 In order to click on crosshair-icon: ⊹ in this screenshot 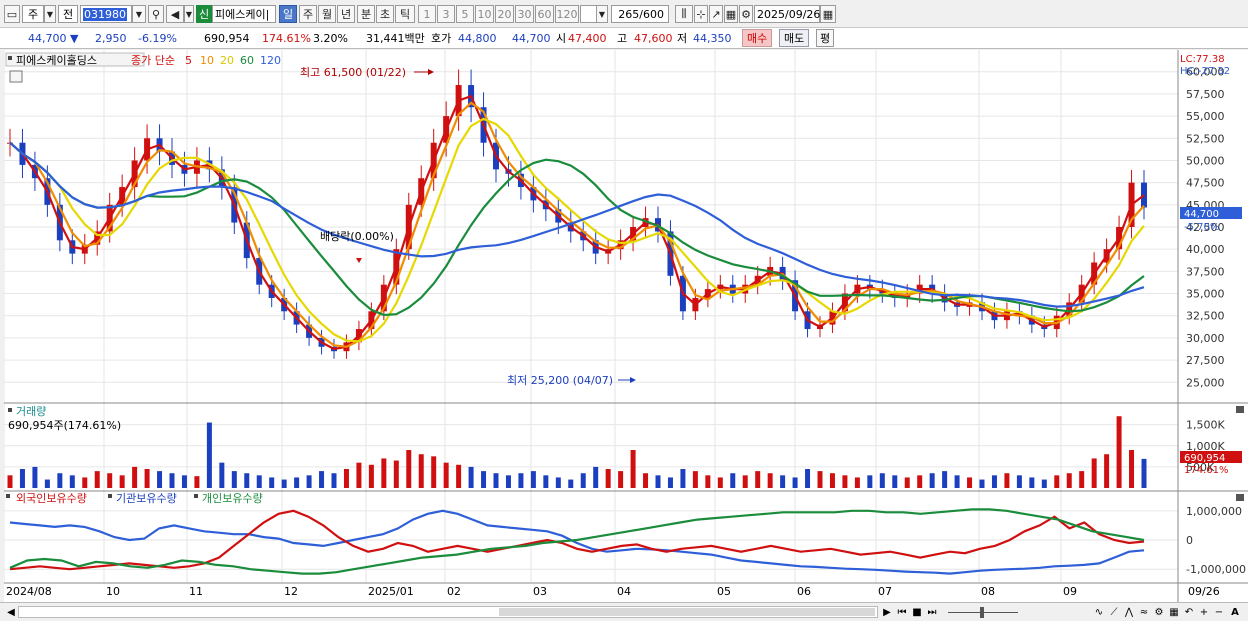, I will do `click(701, 14)`.